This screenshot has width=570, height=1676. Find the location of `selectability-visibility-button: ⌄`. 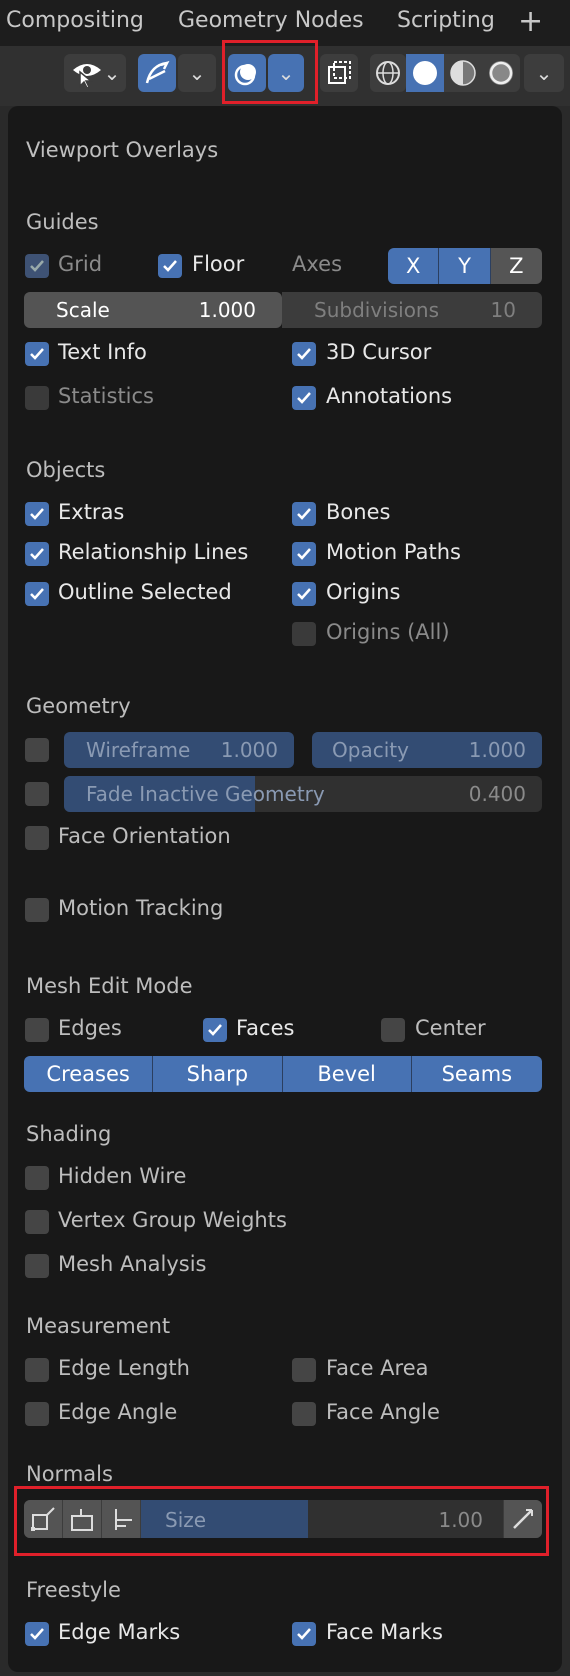

selectability-visibility-button: ⌄ is located at coordinates (95, 73).